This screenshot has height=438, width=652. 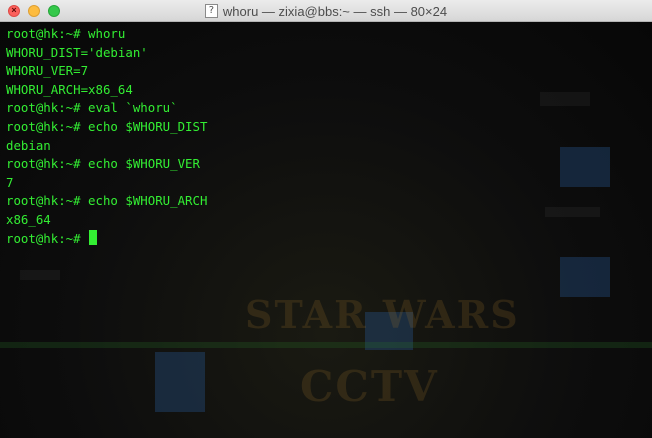 What do you see at coordinates (382, 314) in the screenshot?
I see `wallpaper-wordmark-top: STAR WARS` at bounding box center [382, 314].